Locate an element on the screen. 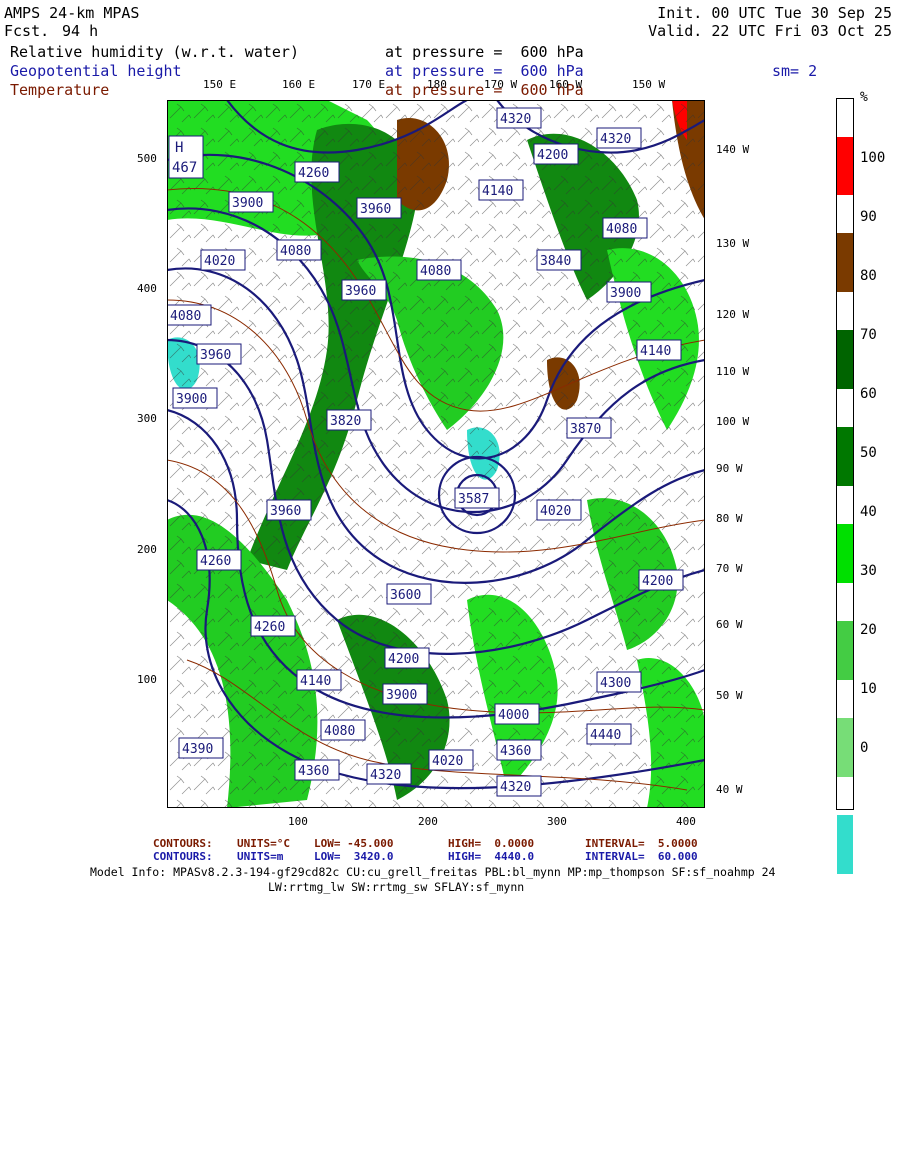 This screenshot has height=1168, width=900. right-lon-label: 40 W is located at coordinates (729, 789).